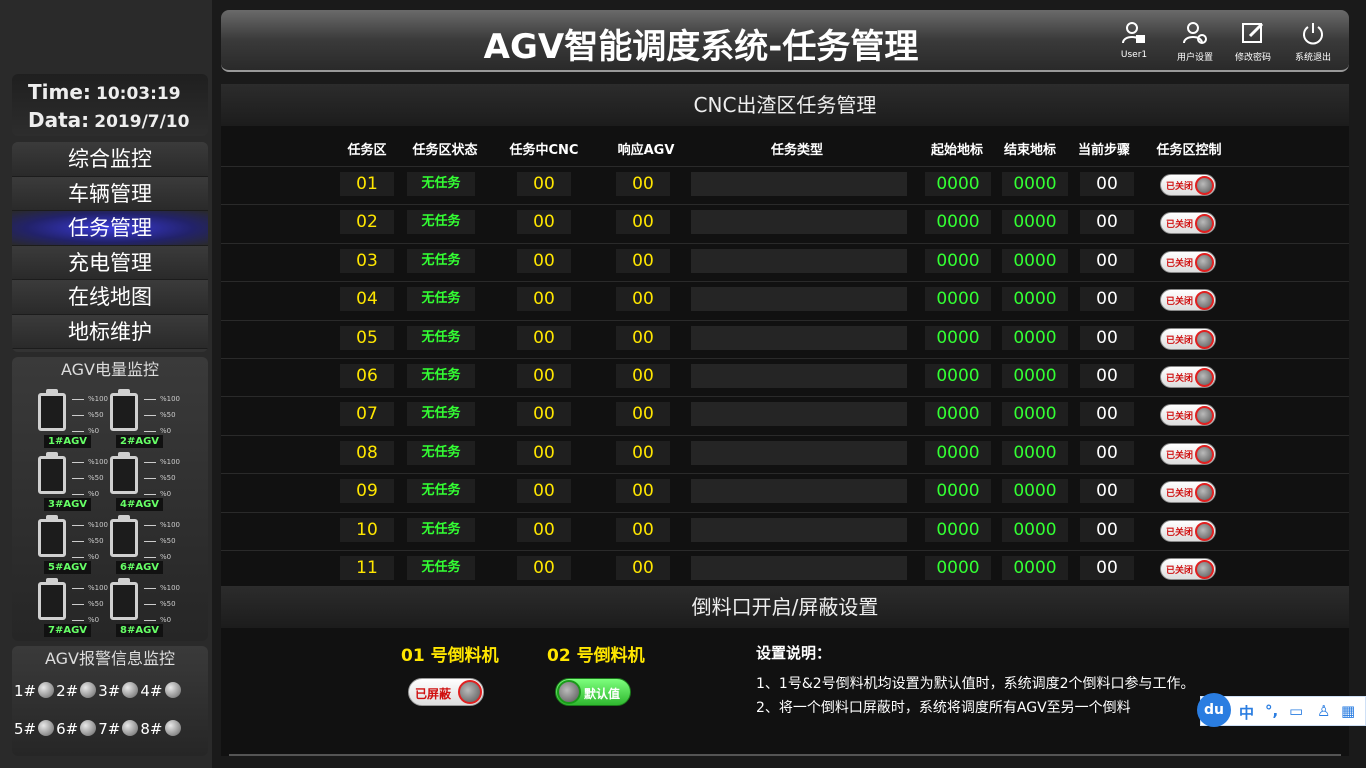 The height and width of the screenshot is (768, 1366). I want to click on agv-battery-label: 5#AGV, so click(68, 567).